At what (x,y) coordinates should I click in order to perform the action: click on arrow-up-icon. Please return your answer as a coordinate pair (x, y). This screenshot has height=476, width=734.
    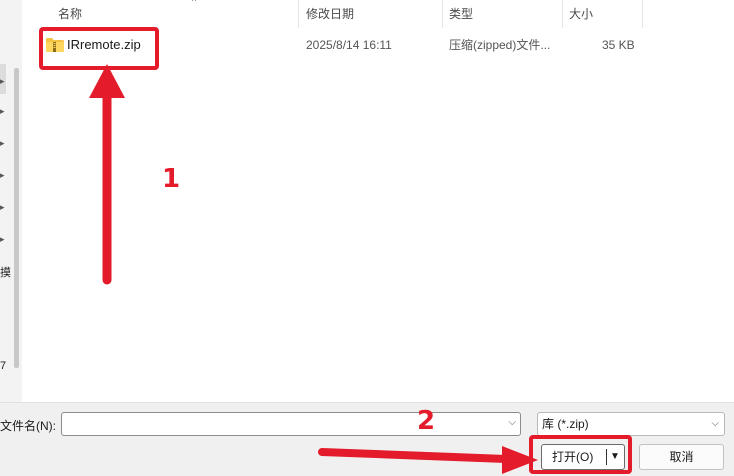
    Looking at the image, I should click on (107, 174).